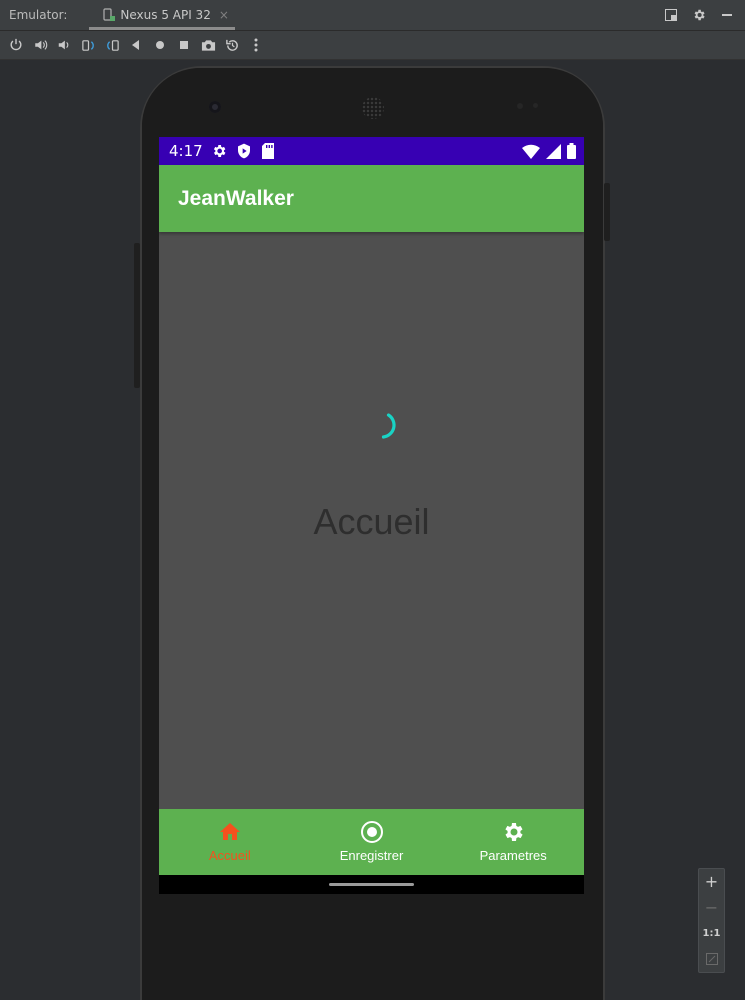  What do you see at coordinates (553, 153) in the screenshot?
I see `signal-icon` at bounding box center [553, 153].